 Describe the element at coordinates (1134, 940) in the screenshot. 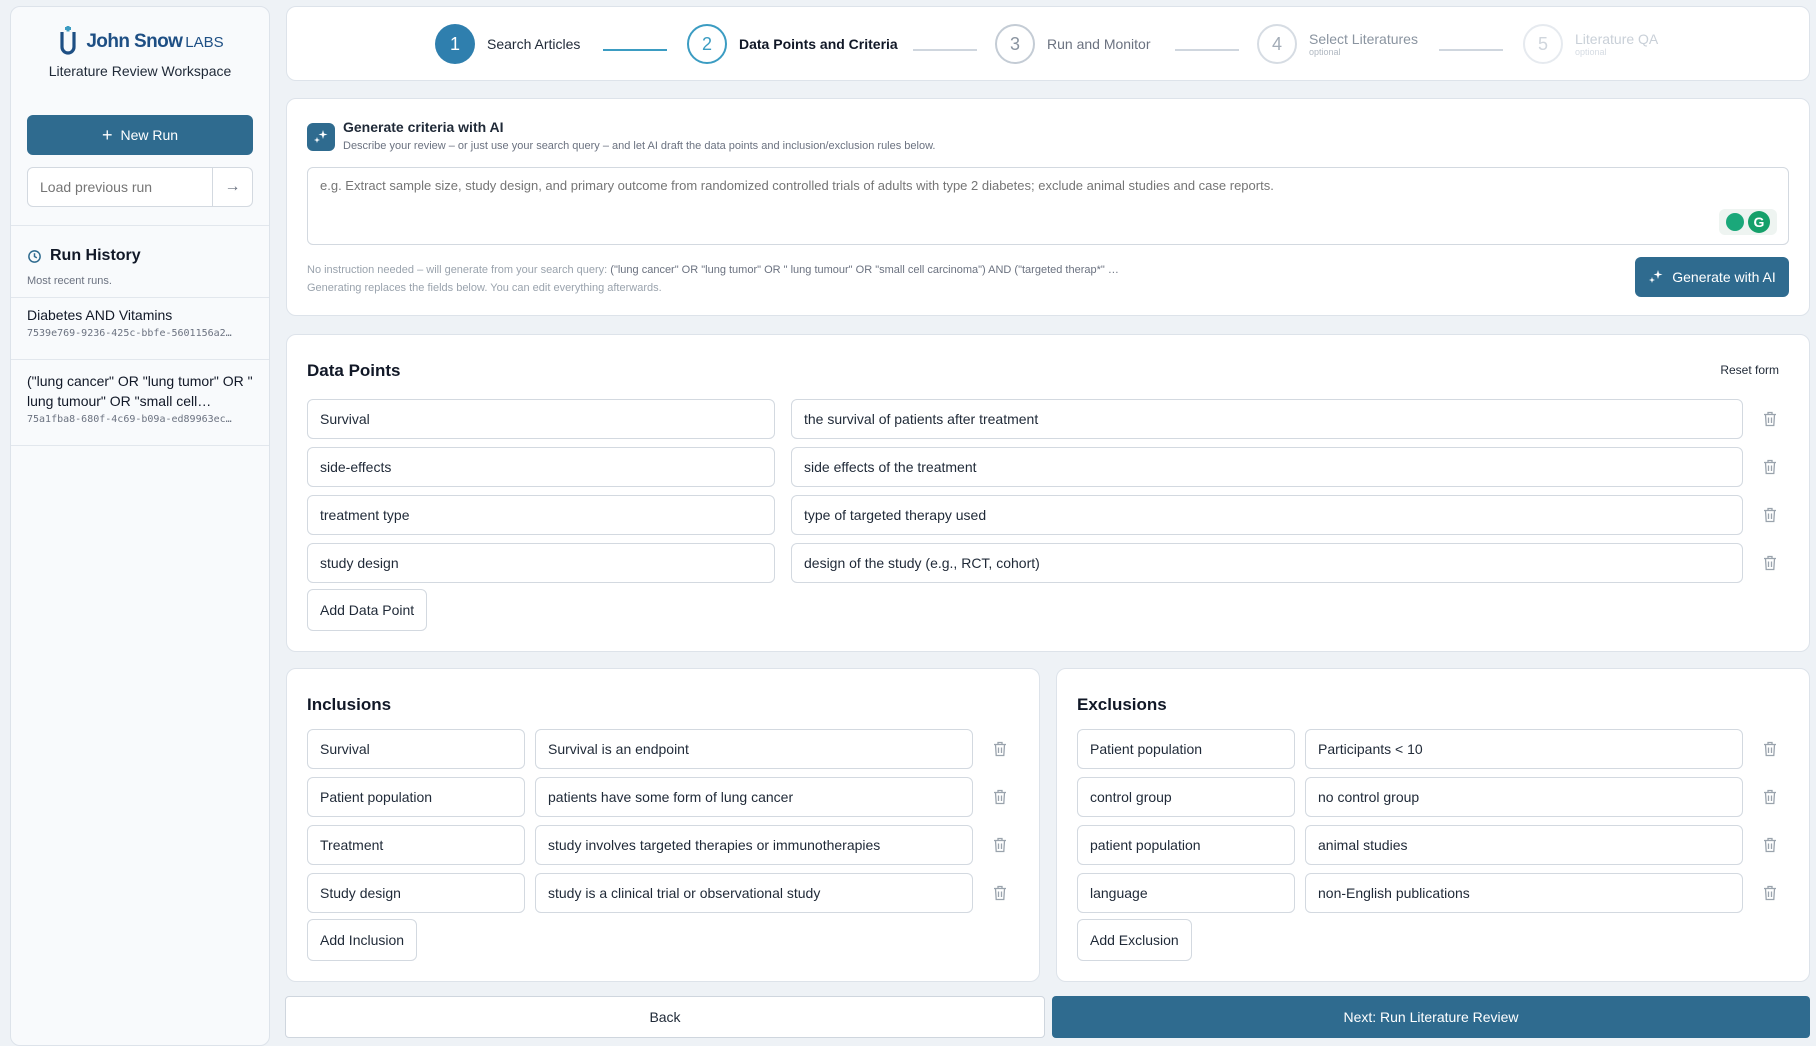

I see `add-exclusion-button: Add Exclusion` at that location.